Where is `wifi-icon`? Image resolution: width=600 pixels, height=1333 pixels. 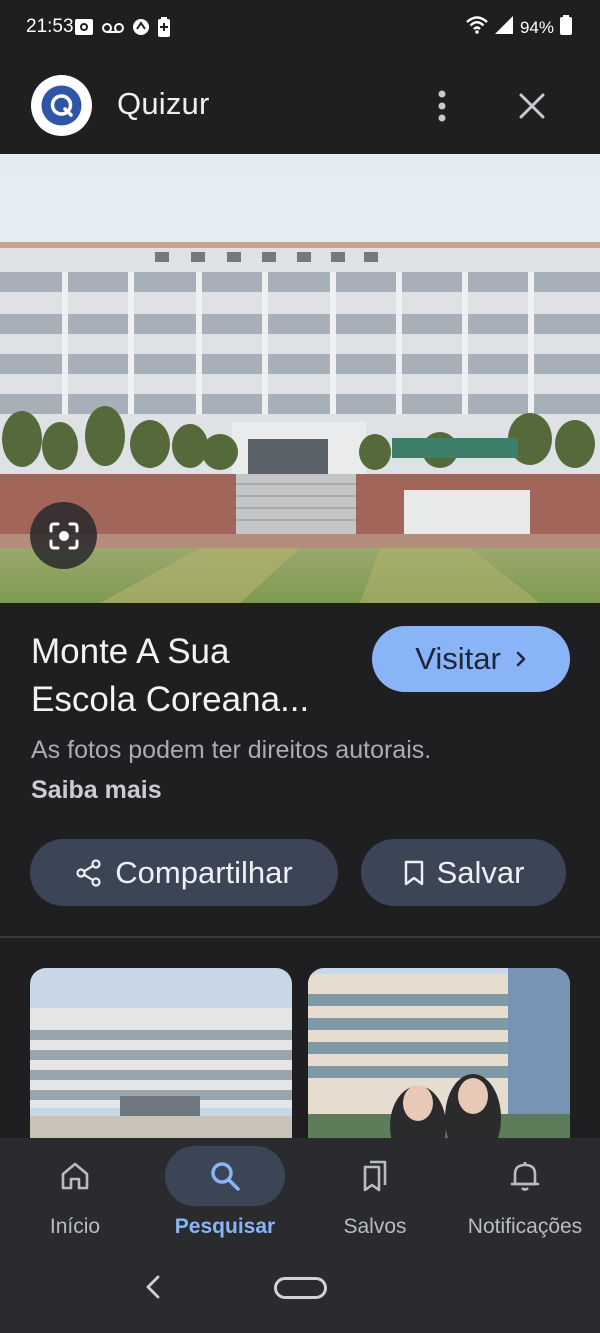 wifi-icon is located at coordinates (477, 27).